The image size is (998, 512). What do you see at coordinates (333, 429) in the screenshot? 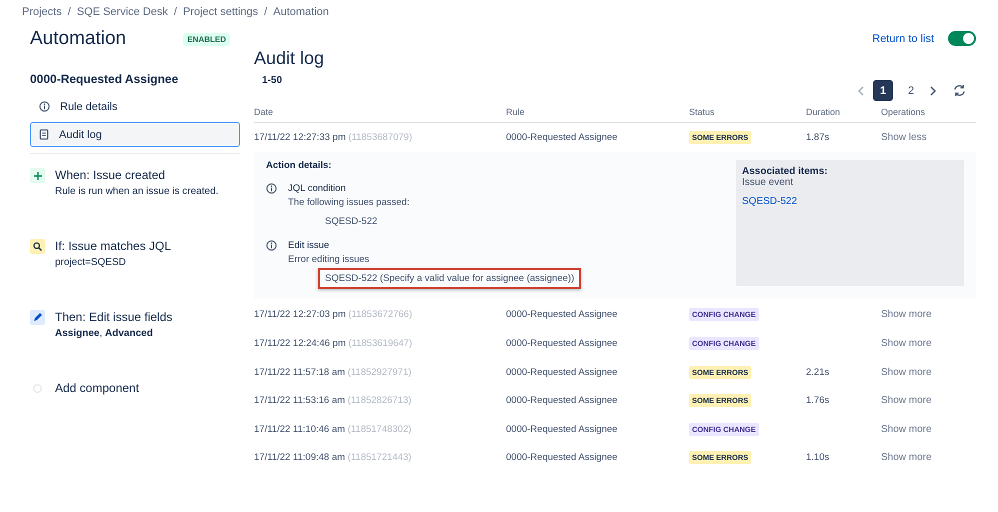
I see `table-cell-text: 17/11/22 11:10:46 am (11851748302)` at bounding box center [333, 429].